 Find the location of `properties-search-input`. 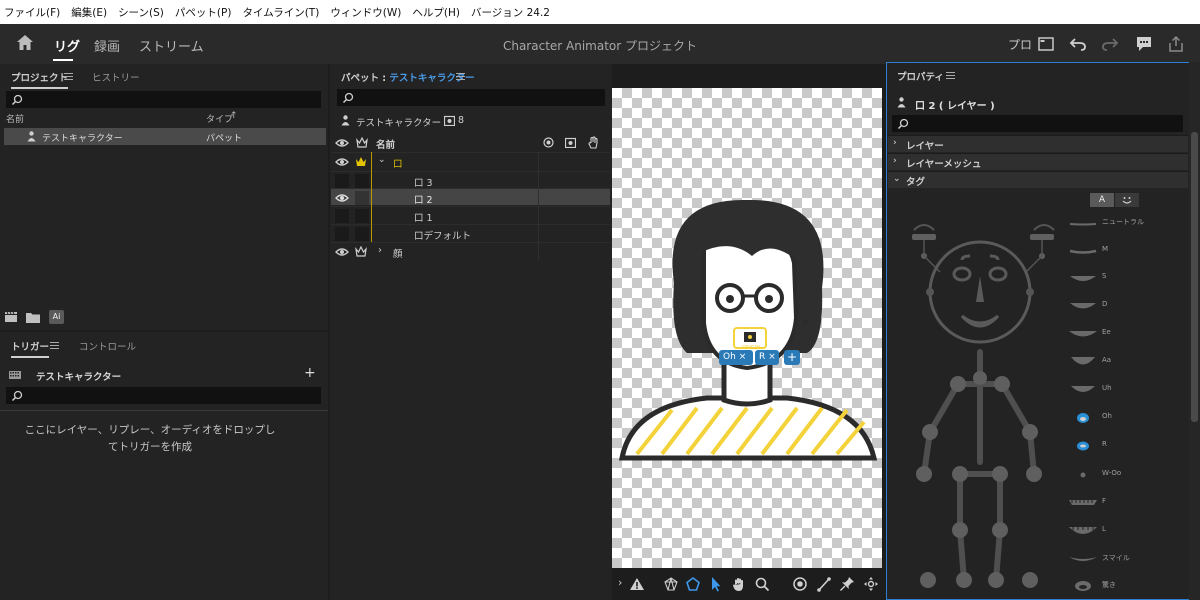

properties-search-input is located at coordinates (1037, 123).